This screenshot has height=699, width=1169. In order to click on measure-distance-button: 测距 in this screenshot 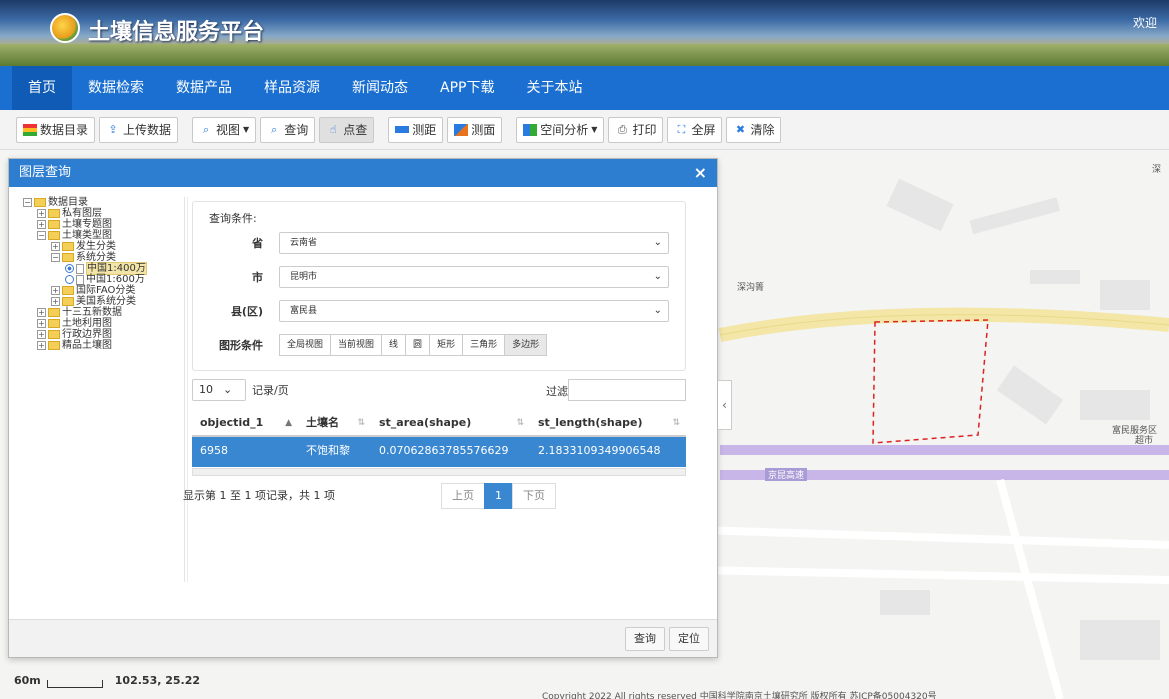, I will do `click(416, 129)`.